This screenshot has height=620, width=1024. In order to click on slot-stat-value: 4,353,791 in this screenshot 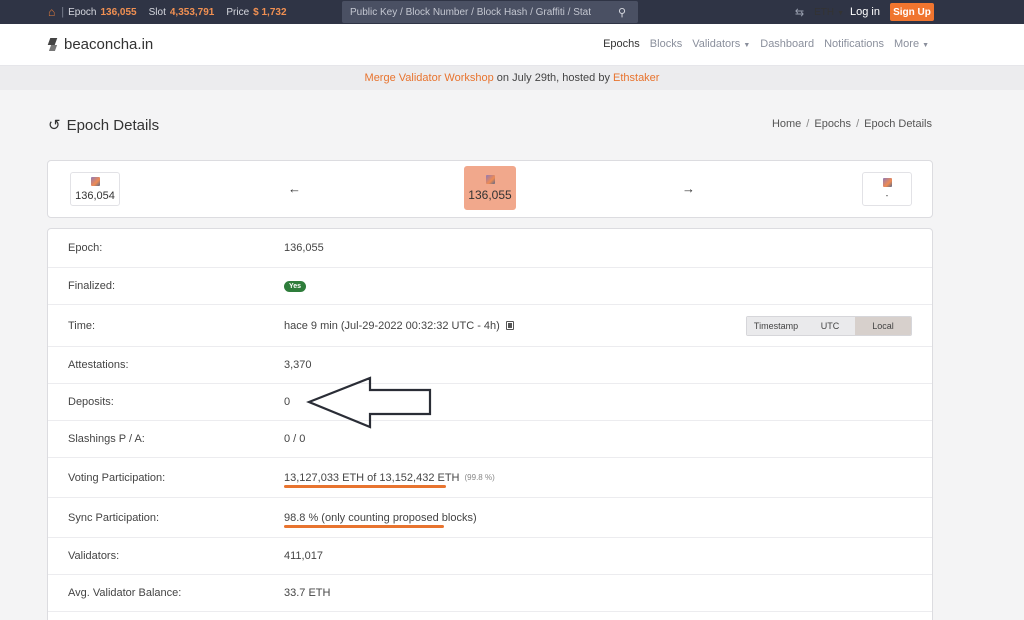, I will do `click(192, 12)`.